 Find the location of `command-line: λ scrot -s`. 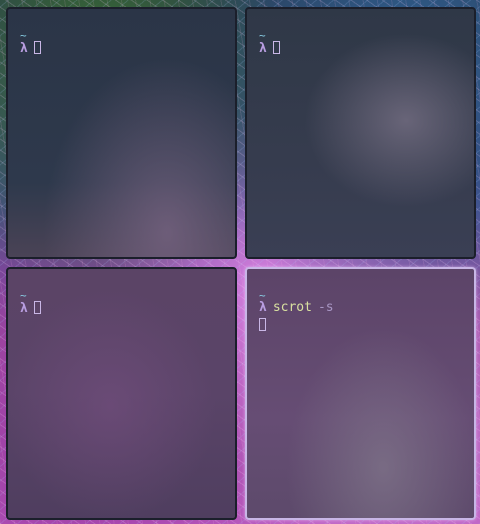

command-line: λ scrot -s is located at coordinates (296, 308).